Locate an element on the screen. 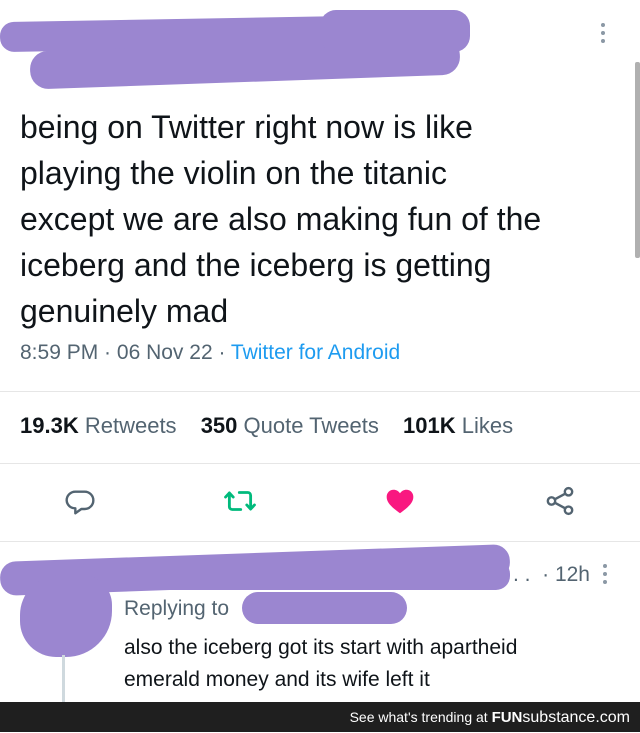 The height and width of the screenshot is (733, 640). tweet-time: 8:59 PM is located at coordinates (59, 352).